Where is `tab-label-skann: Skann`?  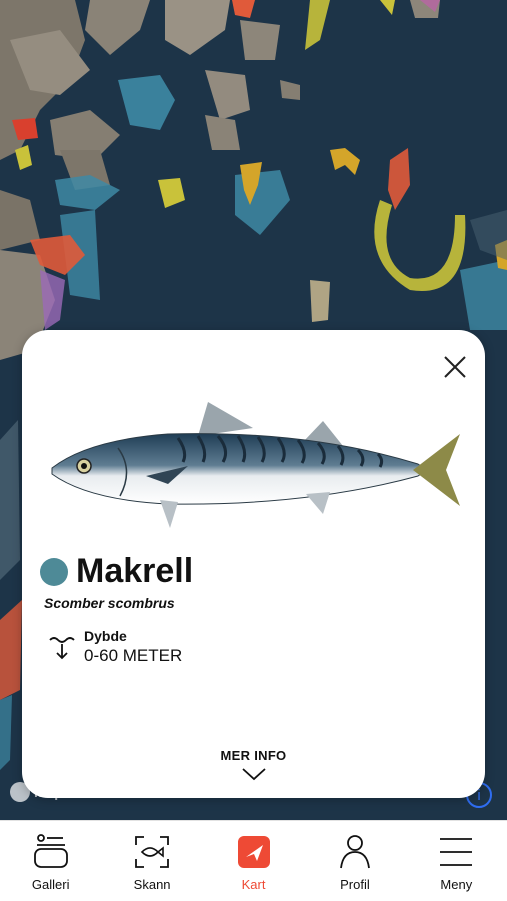 tab-label-skann: Skann is located at coordinates (152, 884).